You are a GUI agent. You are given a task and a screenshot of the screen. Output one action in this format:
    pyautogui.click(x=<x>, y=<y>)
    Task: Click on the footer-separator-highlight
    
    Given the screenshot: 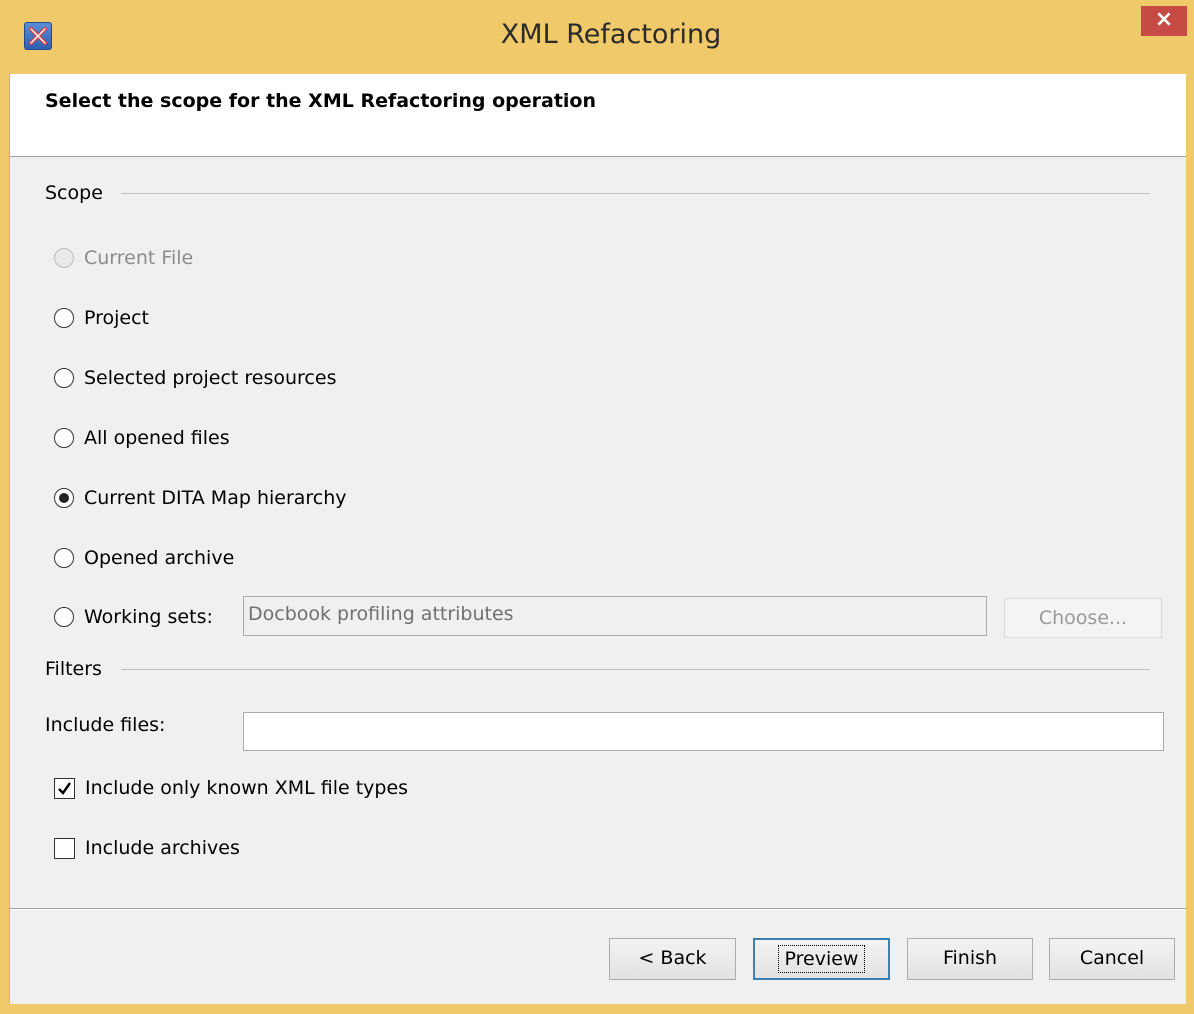 What is the action you would take?
    pyautogui.click(x=598, y=909)
    